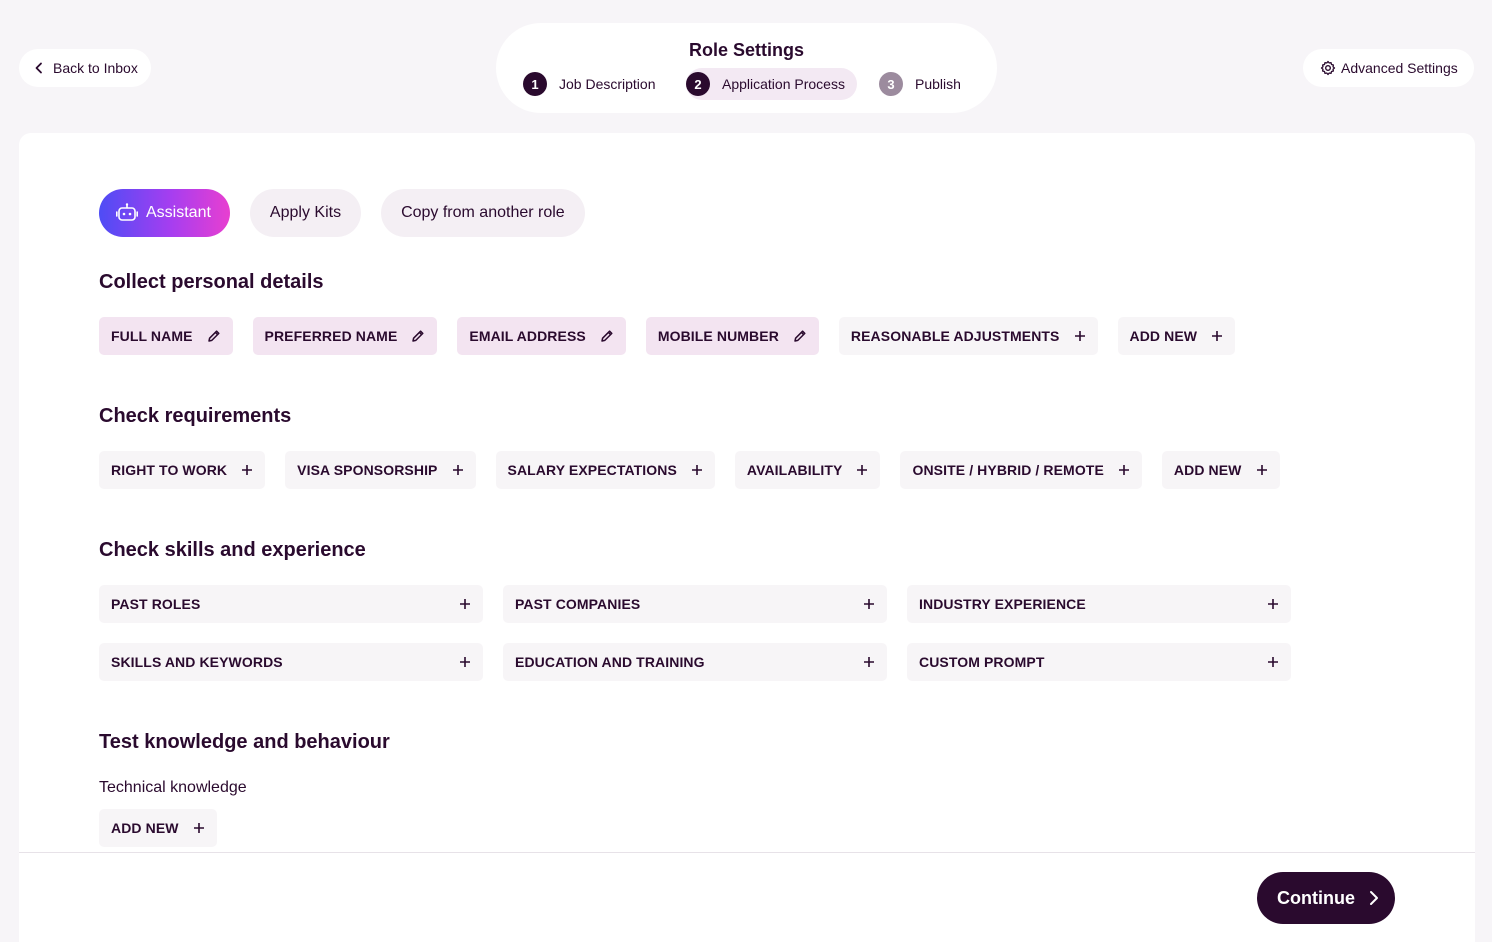 The width and height of the screenshot is (1492, 942). I want to click on chip-reasonable-adjustments: REASONABLE ADJUSTMENTS, so click(968, 336).